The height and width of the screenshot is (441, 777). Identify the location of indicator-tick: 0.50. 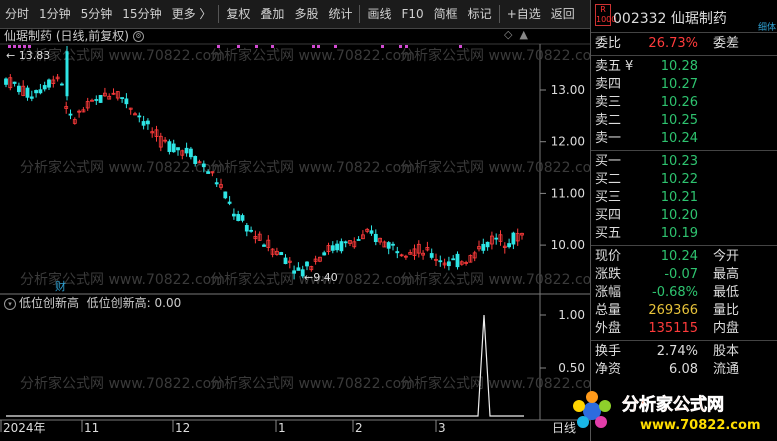
(571, 368).